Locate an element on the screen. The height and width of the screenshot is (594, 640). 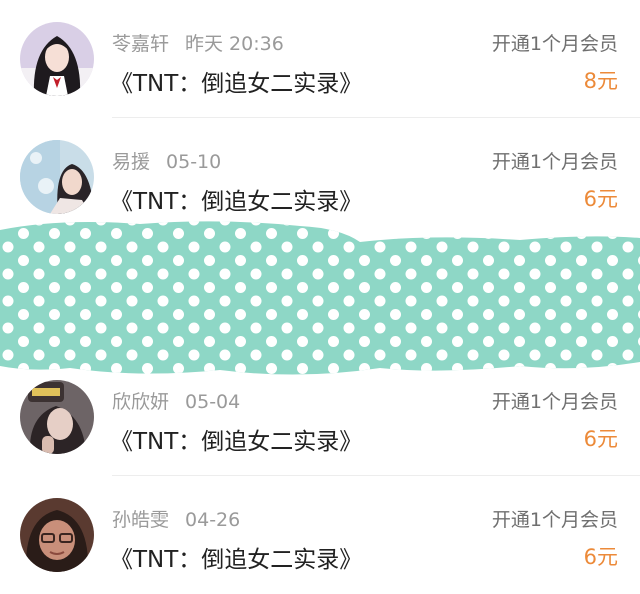
timestamp: 04-26 is located at coordinates (213, 520).